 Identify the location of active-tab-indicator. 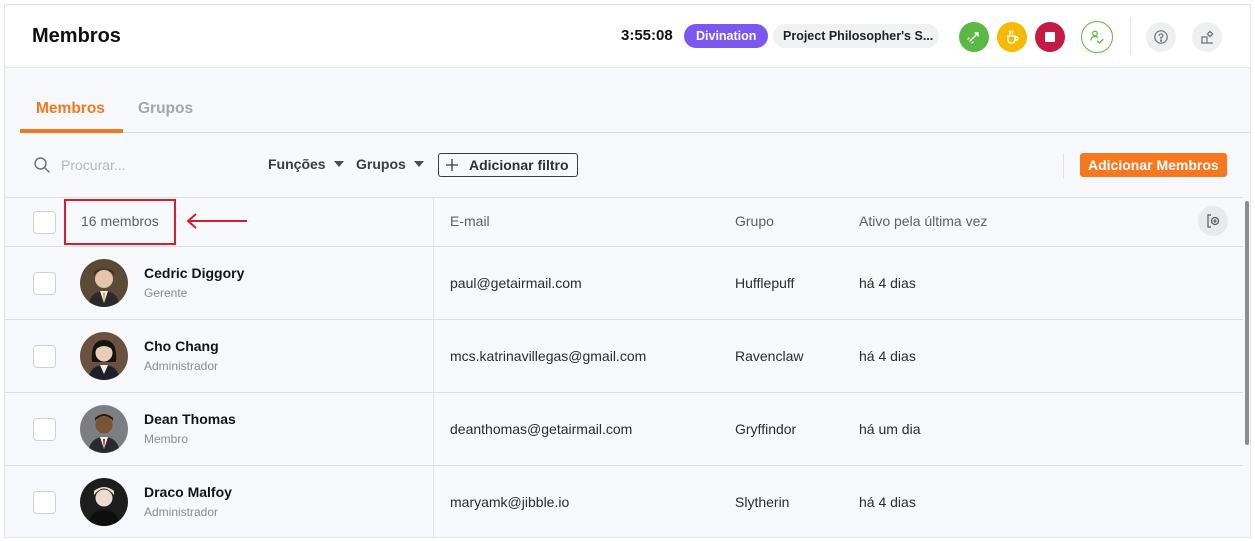
(71, 131).